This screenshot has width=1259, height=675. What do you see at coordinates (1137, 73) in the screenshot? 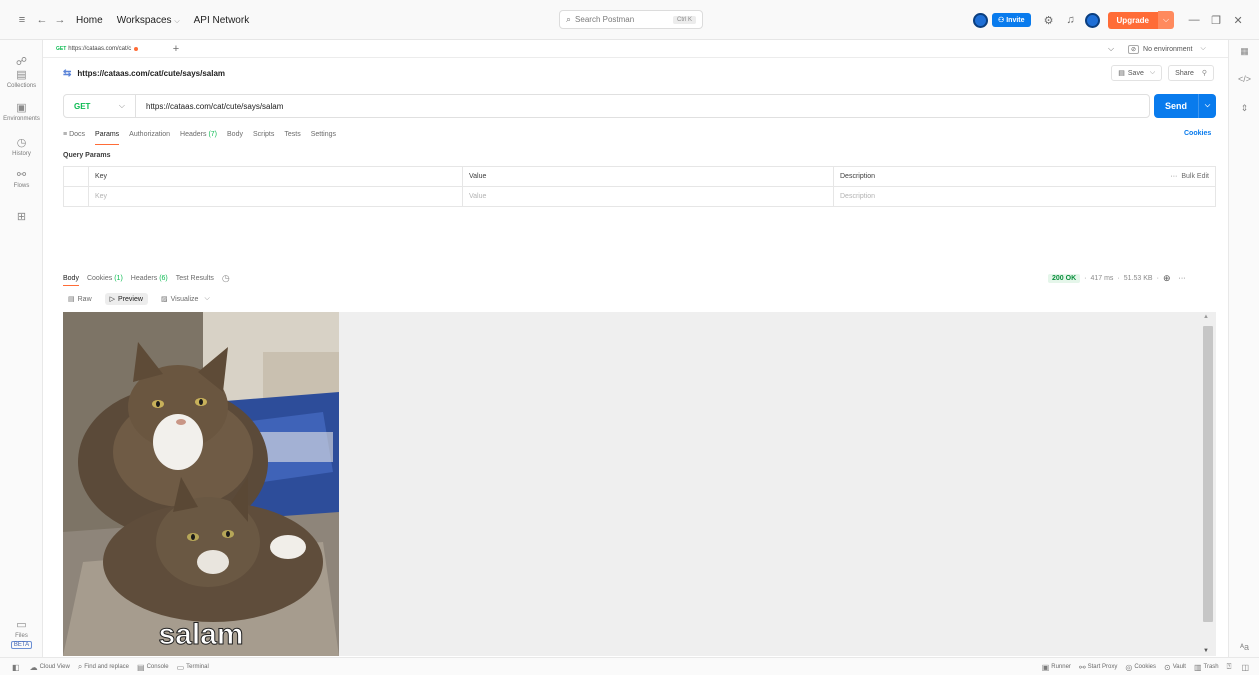
I see `save-button: ▤ Save ⌵` at bounding box center [1137, 73].